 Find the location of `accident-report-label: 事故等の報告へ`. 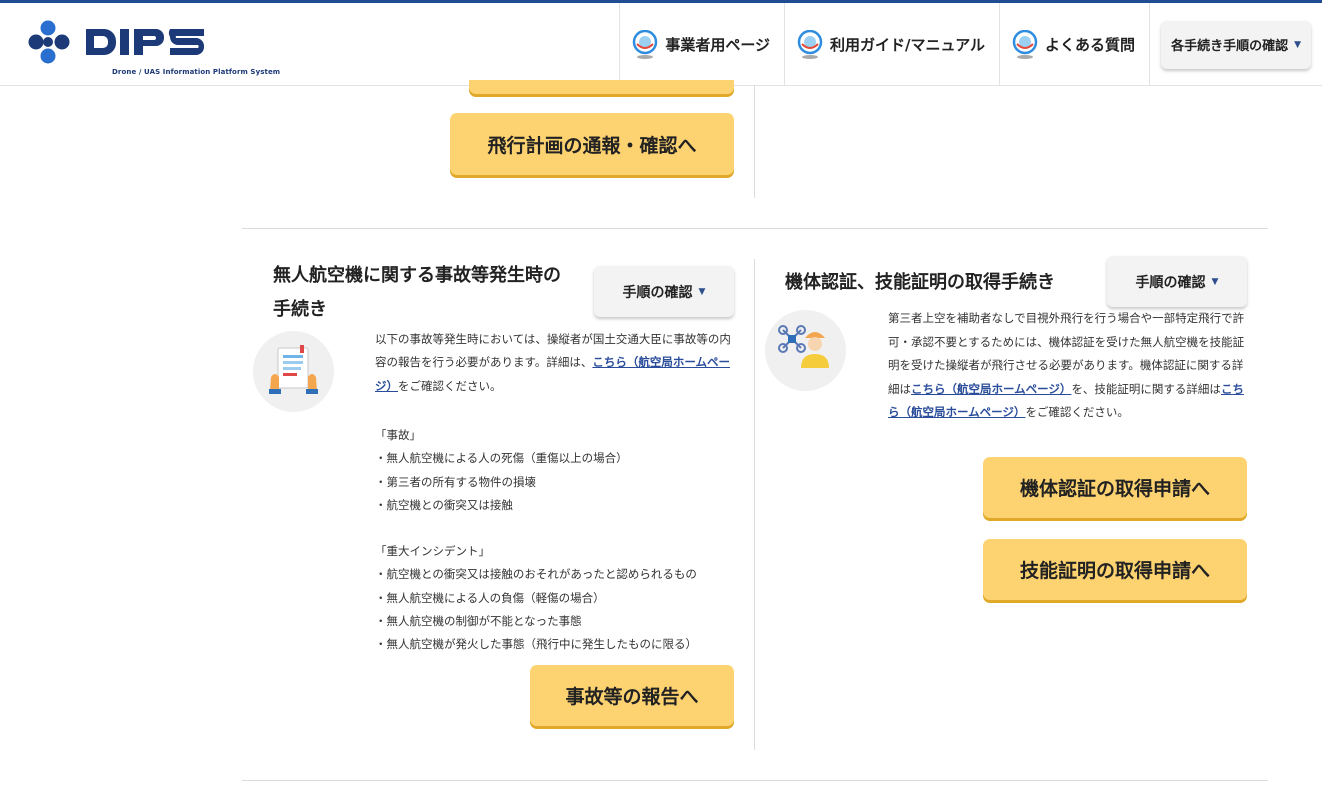

accident-report-label: 事故等の報告へ is located at coordinates (632, 697).